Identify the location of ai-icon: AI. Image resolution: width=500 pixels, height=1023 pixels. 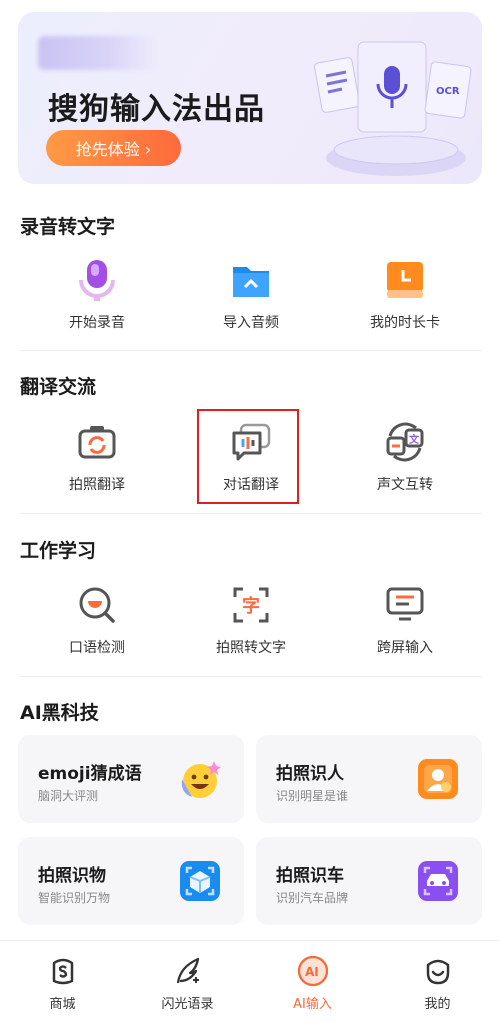
(312, 971).